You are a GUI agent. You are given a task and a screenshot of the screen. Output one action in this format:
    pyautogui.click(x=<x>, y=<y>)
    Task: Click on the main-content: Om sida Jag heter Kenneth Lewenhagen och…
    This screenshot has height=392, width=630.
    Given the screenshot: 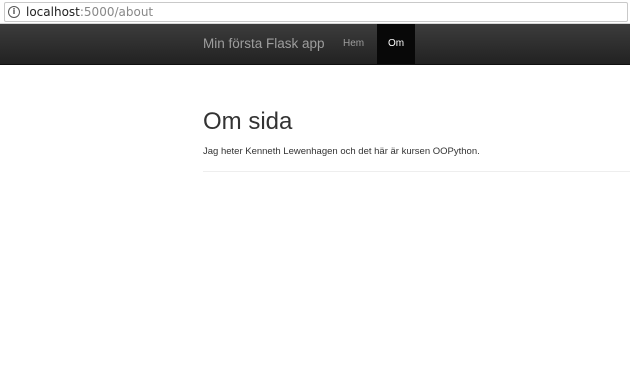 What is the action you would take?
    pyautogui.click(x=416, y=140)
    